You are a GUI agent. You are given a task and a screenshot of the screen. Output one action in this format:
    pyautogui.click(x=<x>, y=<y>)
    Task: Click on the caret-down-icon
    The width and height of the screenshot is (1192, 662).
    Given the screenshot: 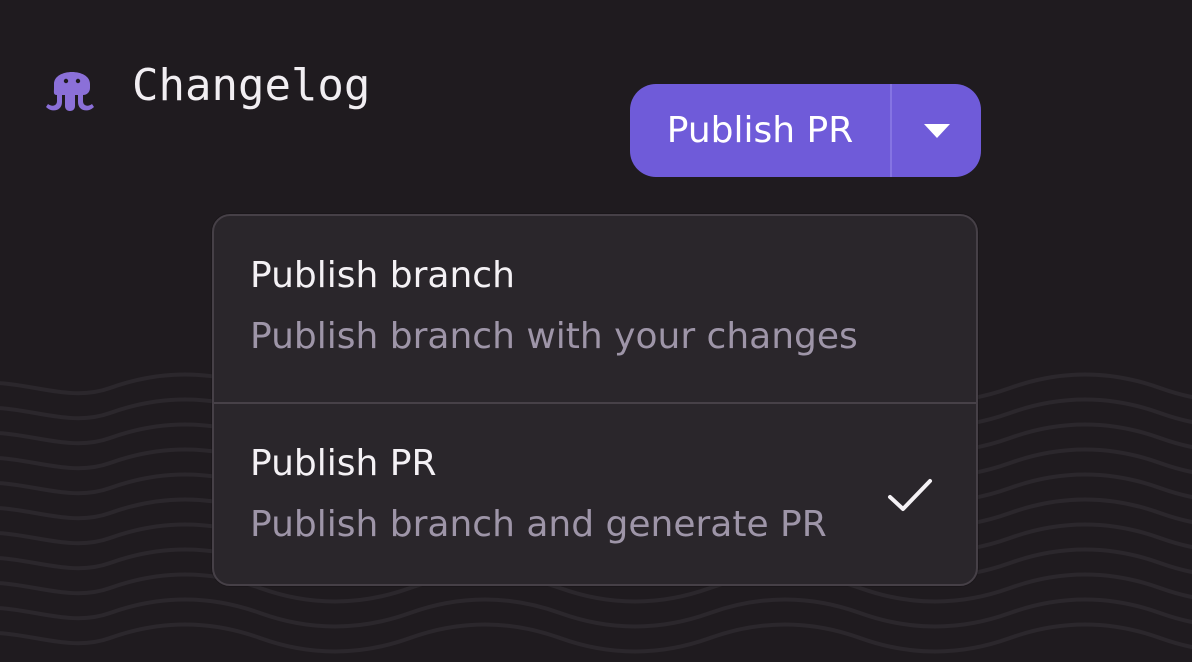 What is the action you would take?
    pyautogui.click(x=936, y=130)
    